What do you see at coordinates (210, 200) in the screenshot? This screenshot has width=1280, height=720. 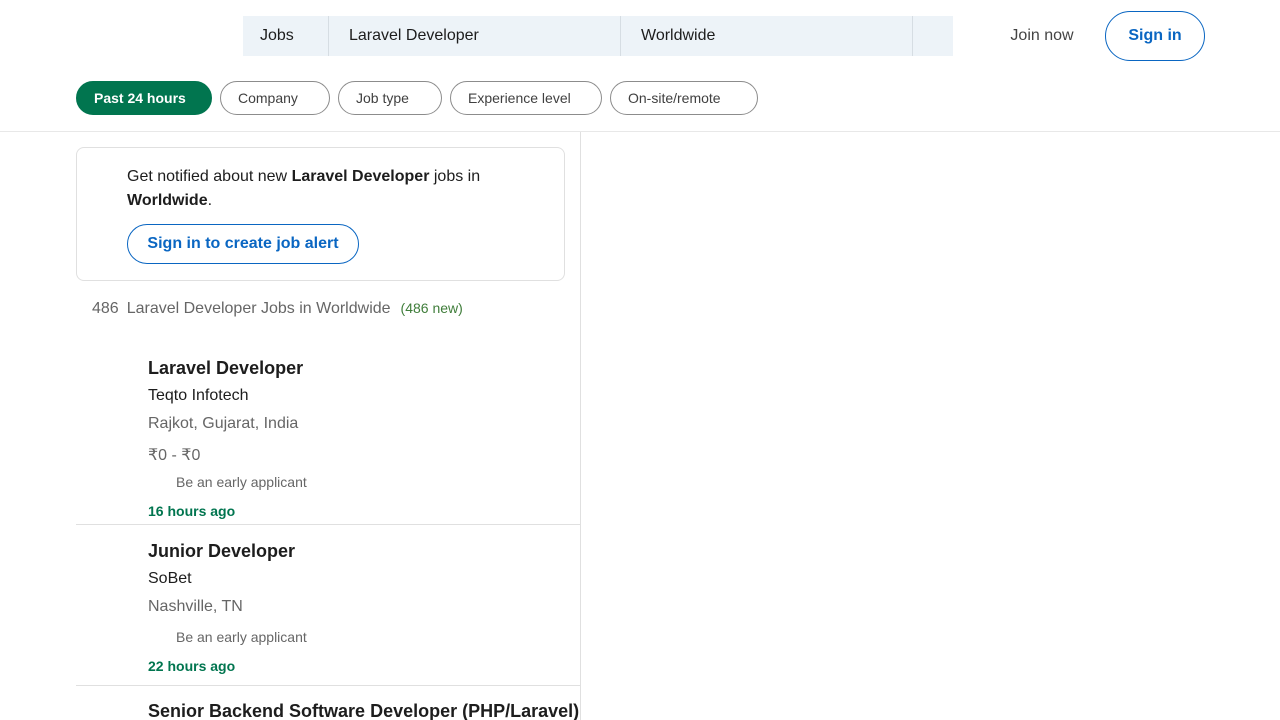 I see `alert-suffix: .` at bounding box center [210, 200].